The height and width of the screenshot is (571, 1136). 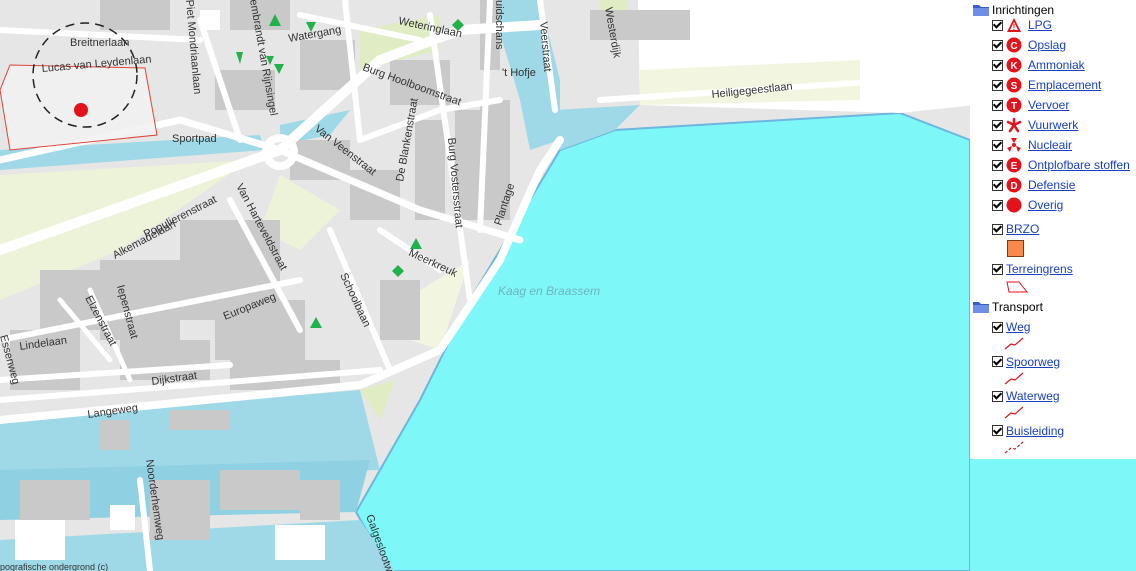 I want to click on group-transport: Transport, so click(x=1007, y=307).